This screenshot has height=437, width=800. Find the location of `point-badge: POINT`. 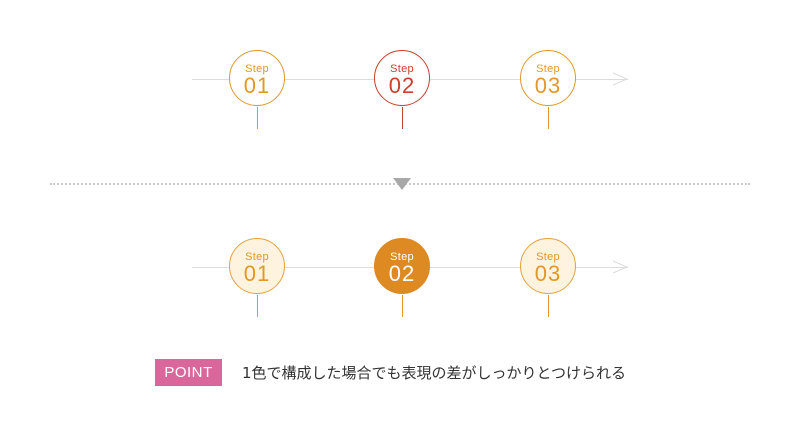

point-badge: POINT is located at coordinates (188, 372).